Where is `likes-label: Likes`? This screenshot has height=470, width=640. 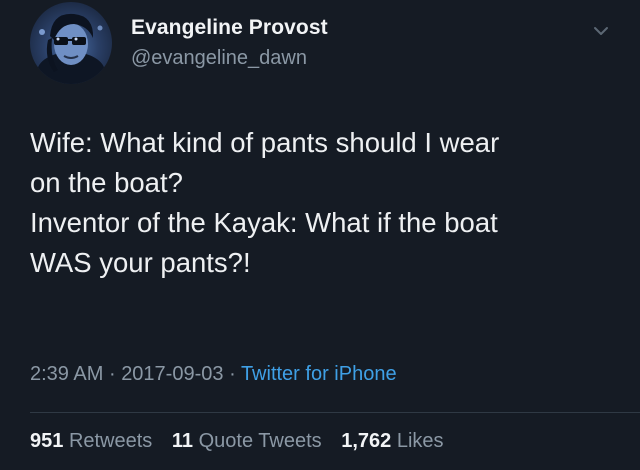 likes-label: Likes is located at coordinates (420, 441).